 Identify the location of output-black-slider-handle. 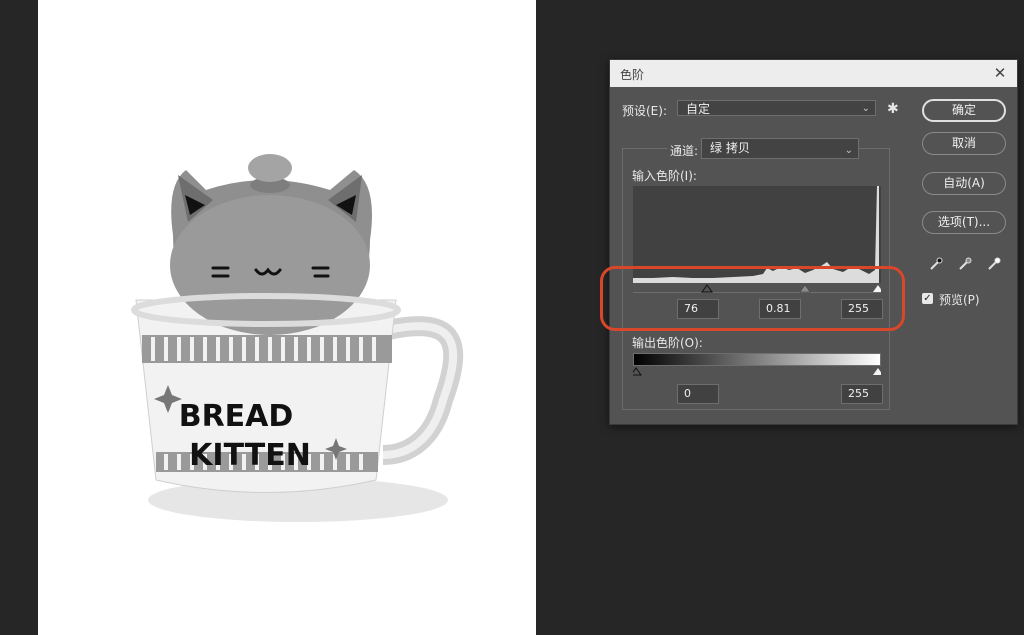
(637, 371).